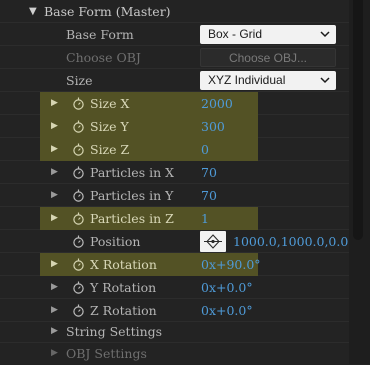 This screenshot has height=365, width=370. I want to click on row-size-y: ▶ Size Y 300, so click(174, 126).